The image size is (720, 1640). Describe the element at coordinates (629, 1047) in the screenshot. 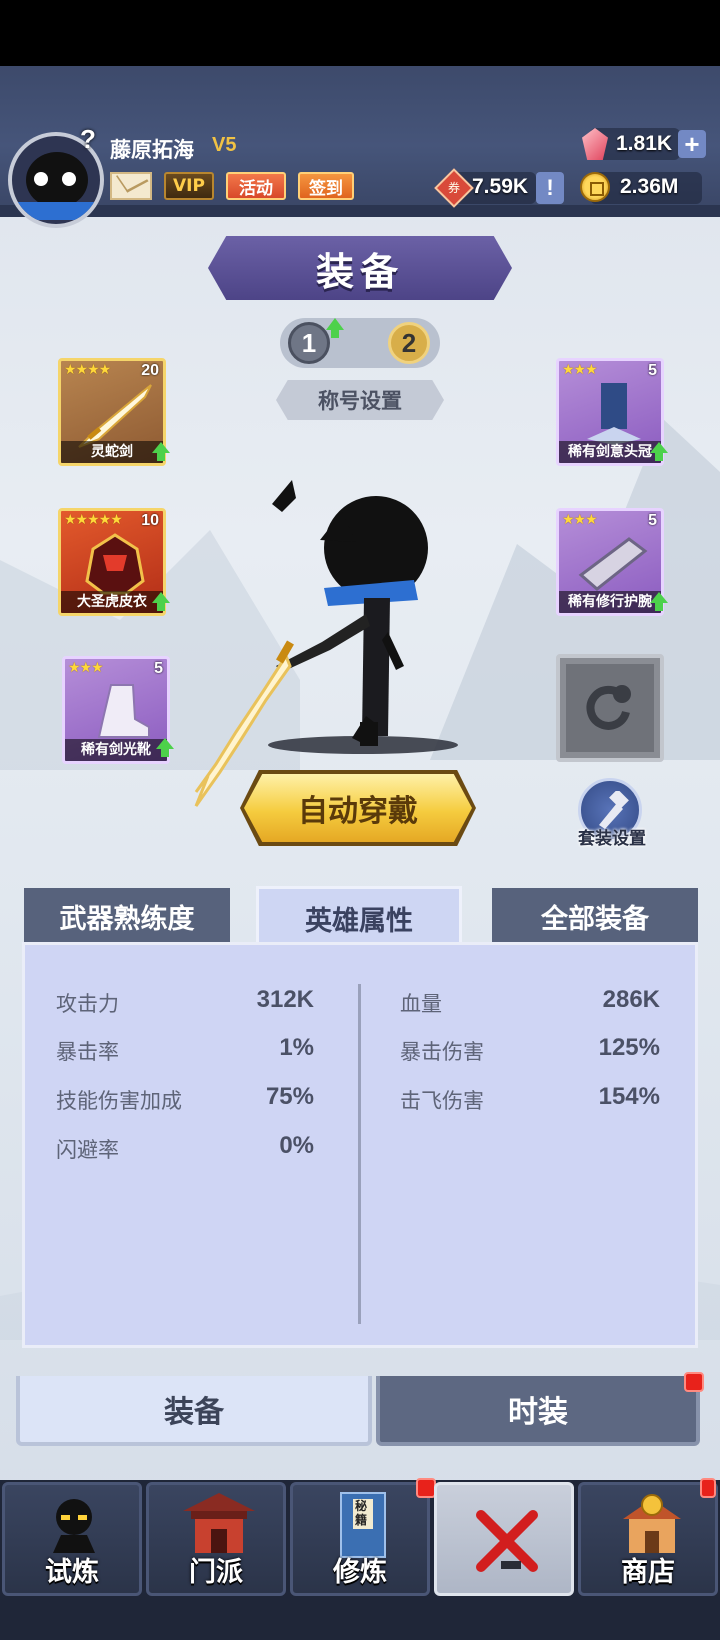

I see `stat-crit-dmg-value: 125%` at that location.